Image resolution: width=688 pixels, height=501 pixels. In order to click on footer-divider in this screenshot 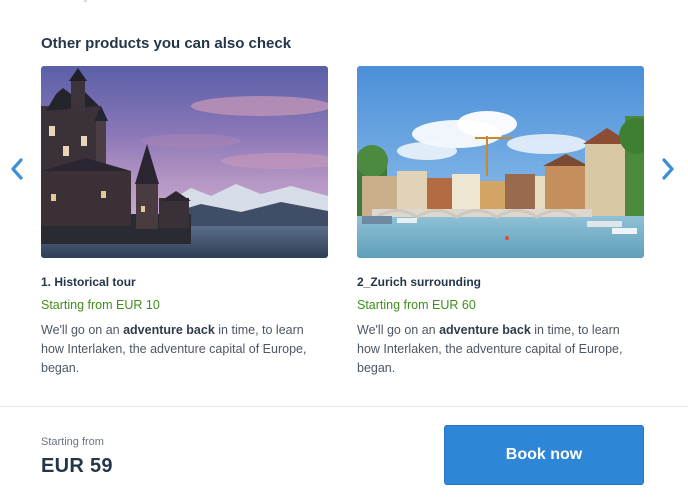, I will do `click(344, 406)`.